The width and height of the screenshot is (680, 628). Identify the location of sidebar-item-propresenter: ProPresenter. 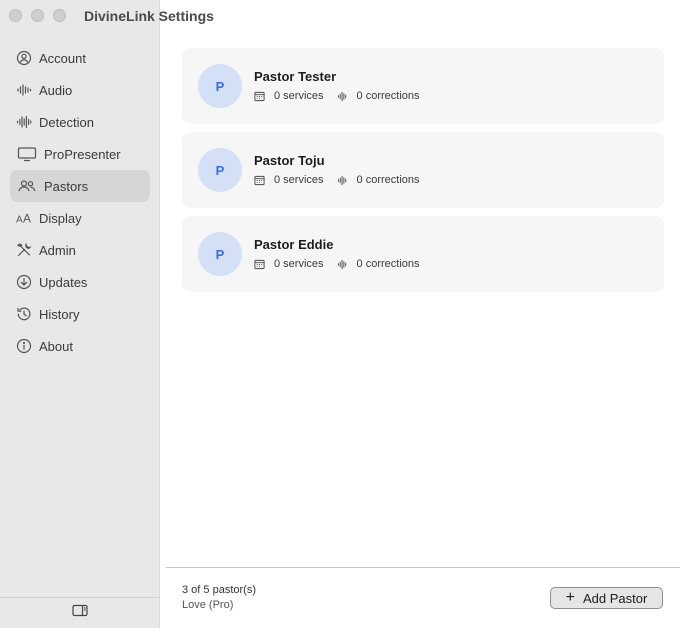
(80, 154).